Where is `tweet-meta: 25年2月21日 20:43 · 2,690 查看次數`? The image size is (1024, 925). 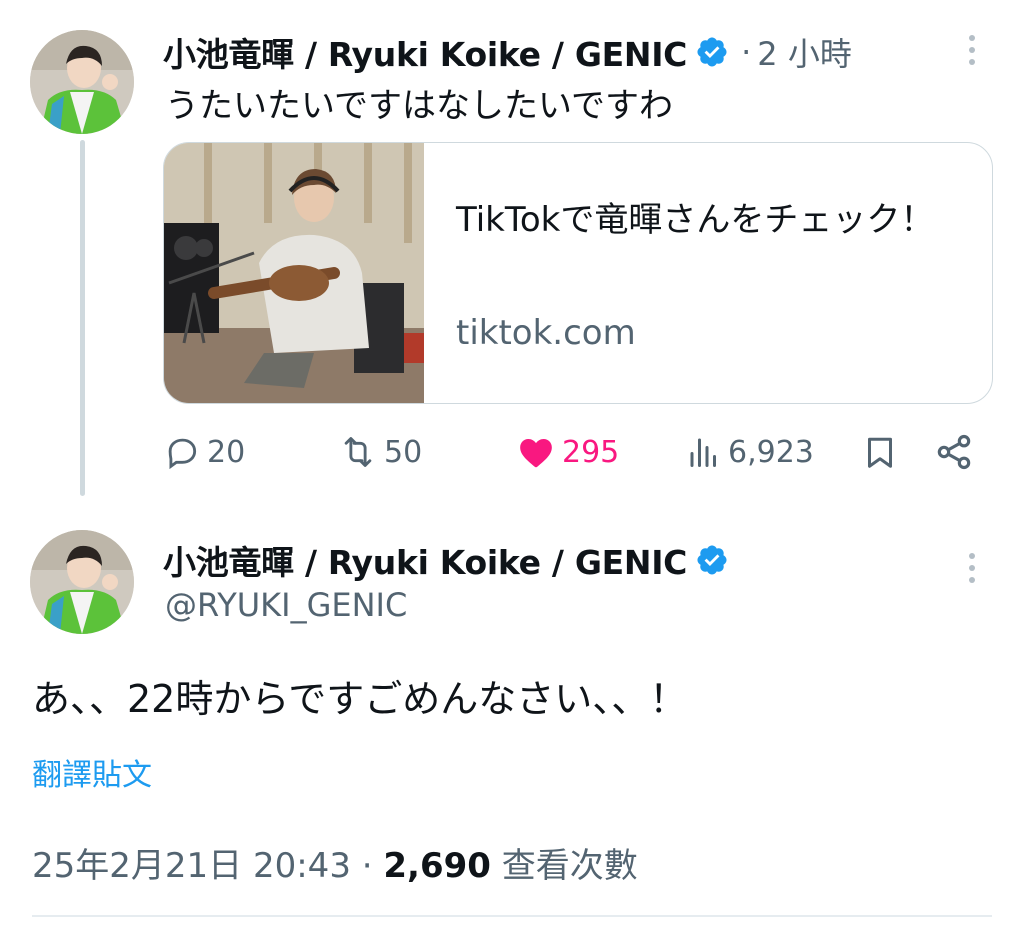 tweet-meta: 25年2月21日 20:43 · 2,690 查看次數 is located at coordinates (335, 862).